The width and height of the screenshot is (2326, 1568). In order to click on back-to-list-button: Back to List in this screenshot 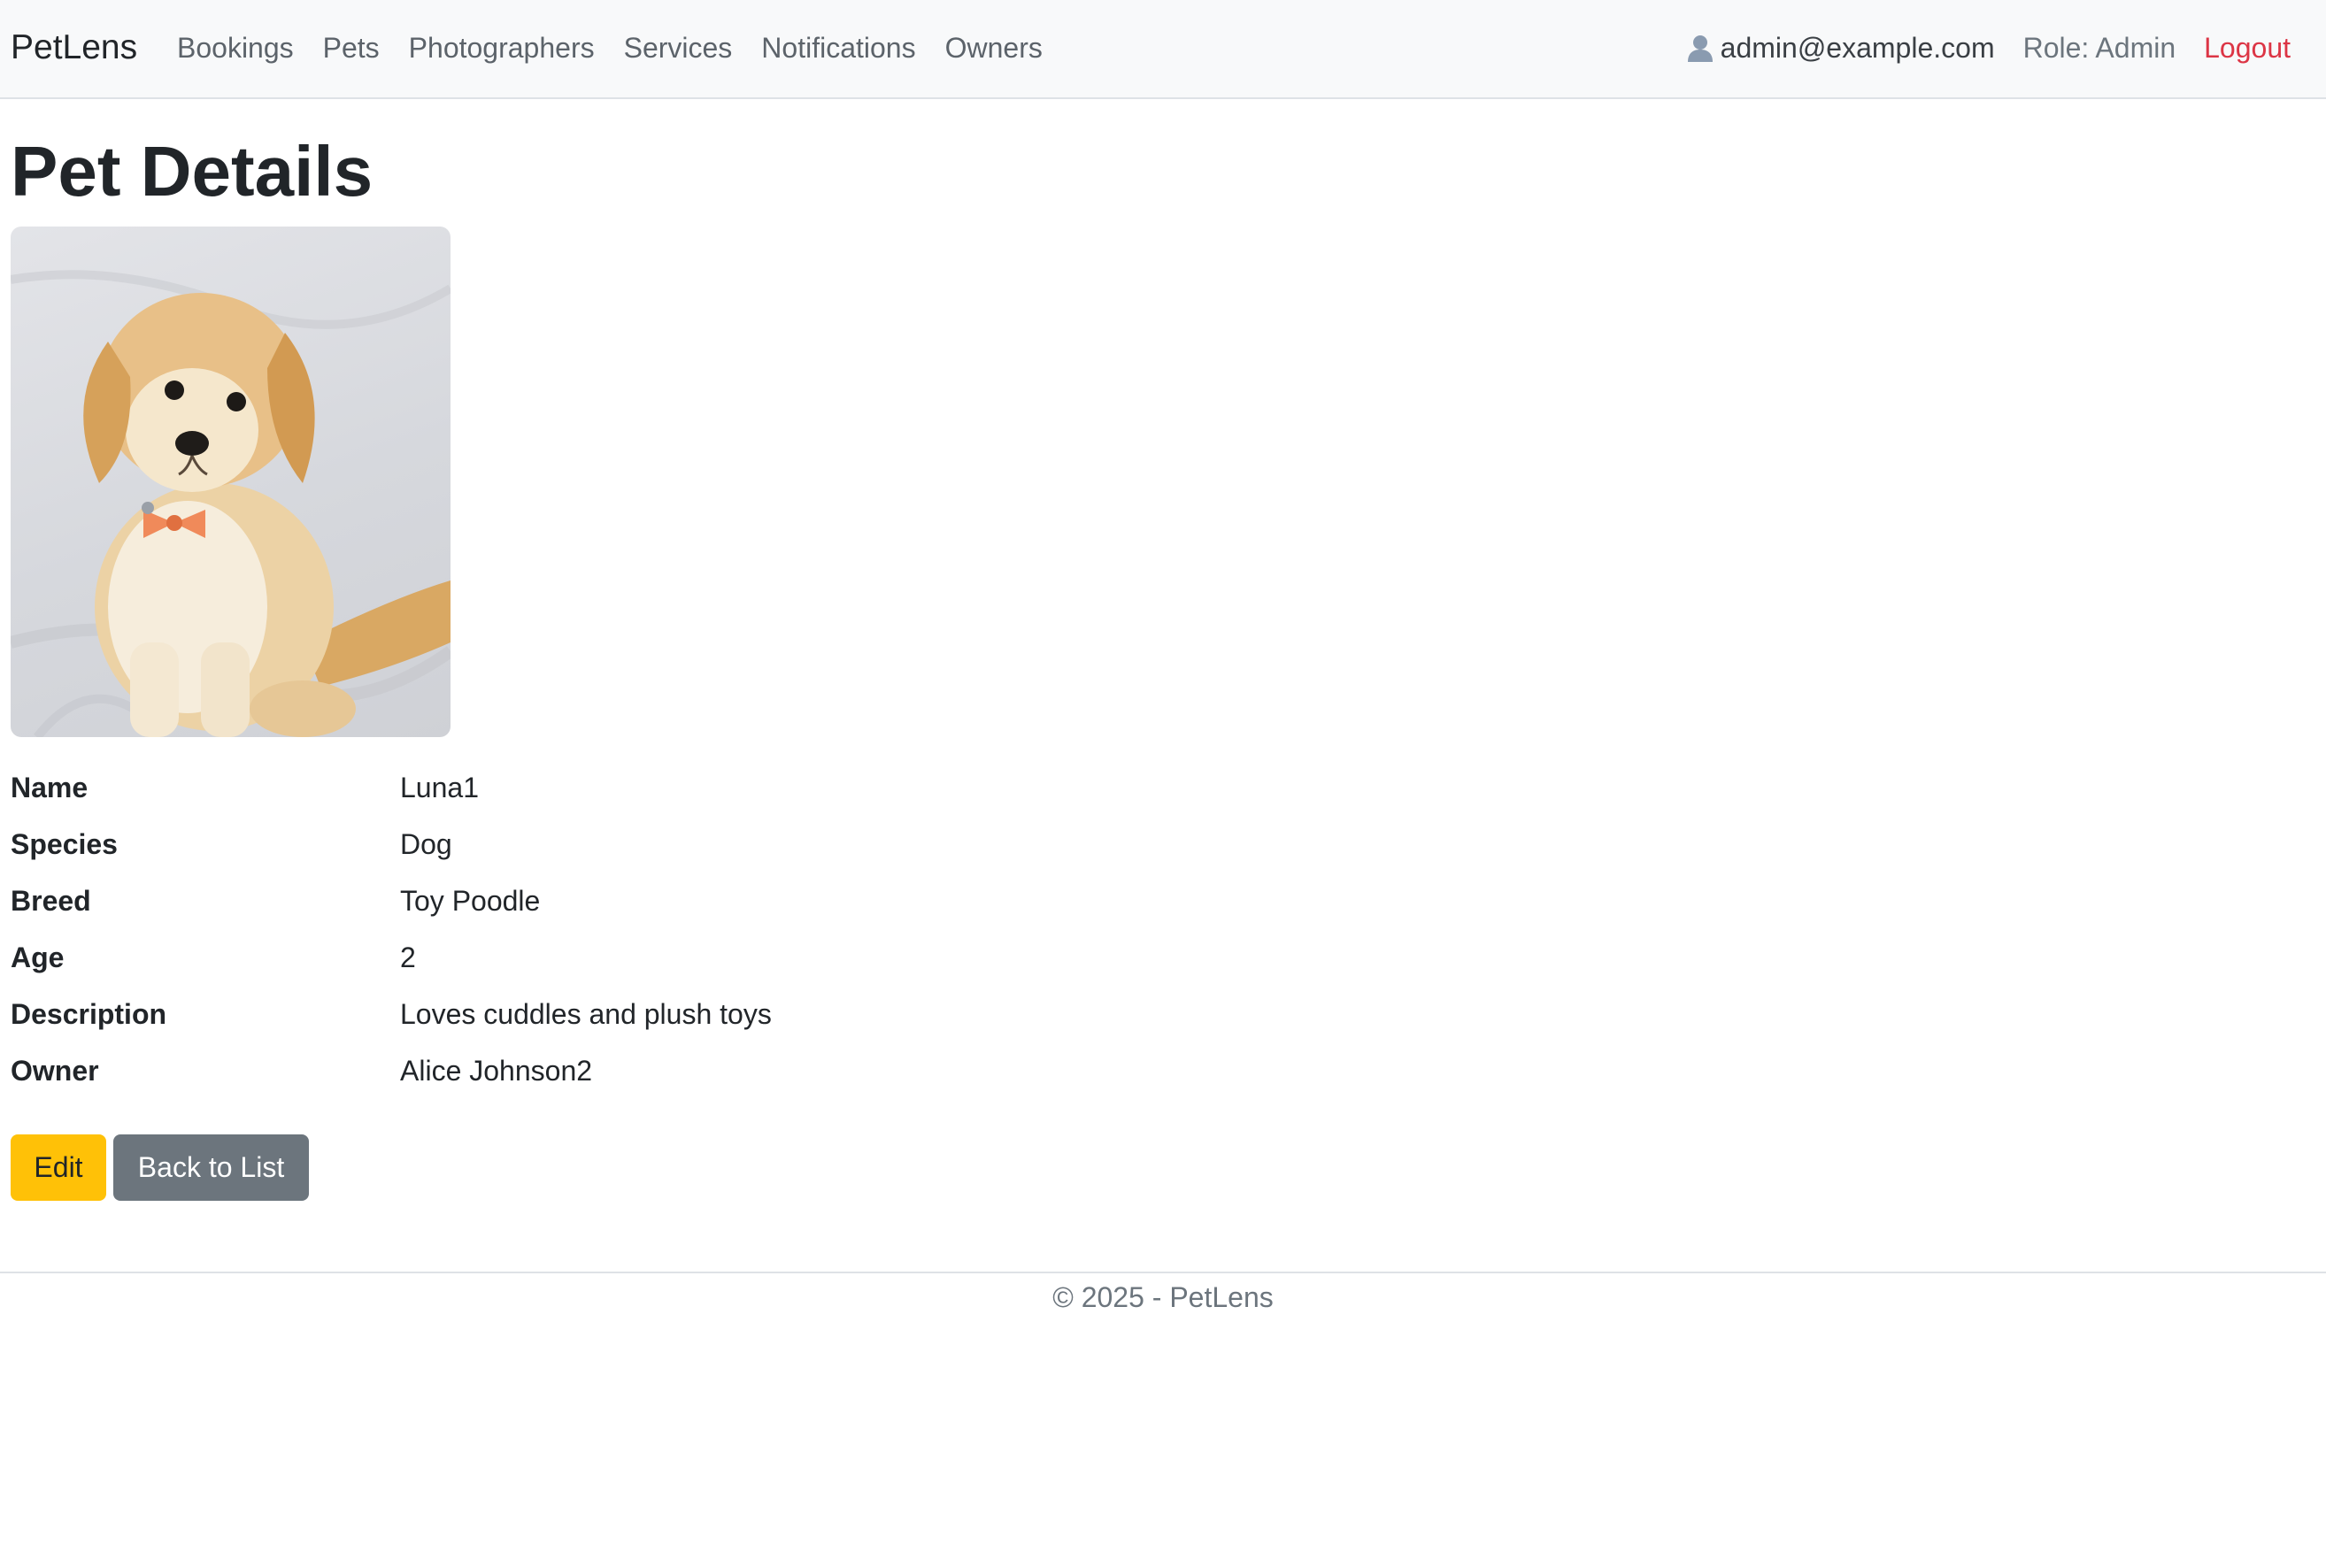, I will do `click(211, 1167)`.